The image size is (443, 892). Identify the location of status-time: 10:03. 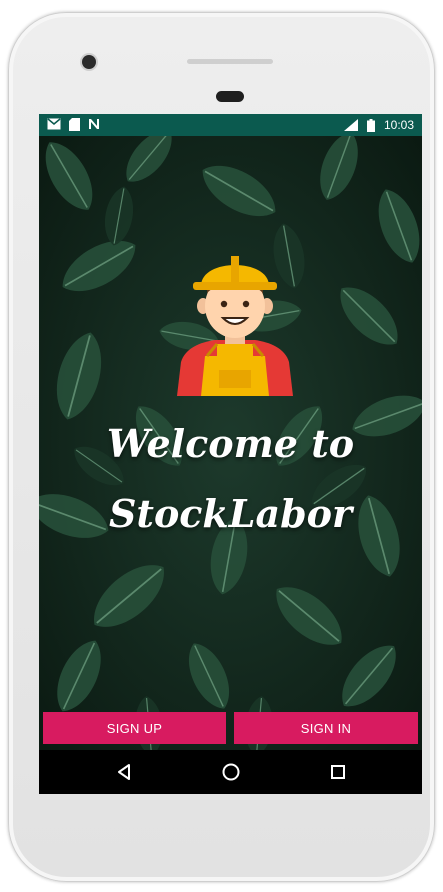
(398, 125).